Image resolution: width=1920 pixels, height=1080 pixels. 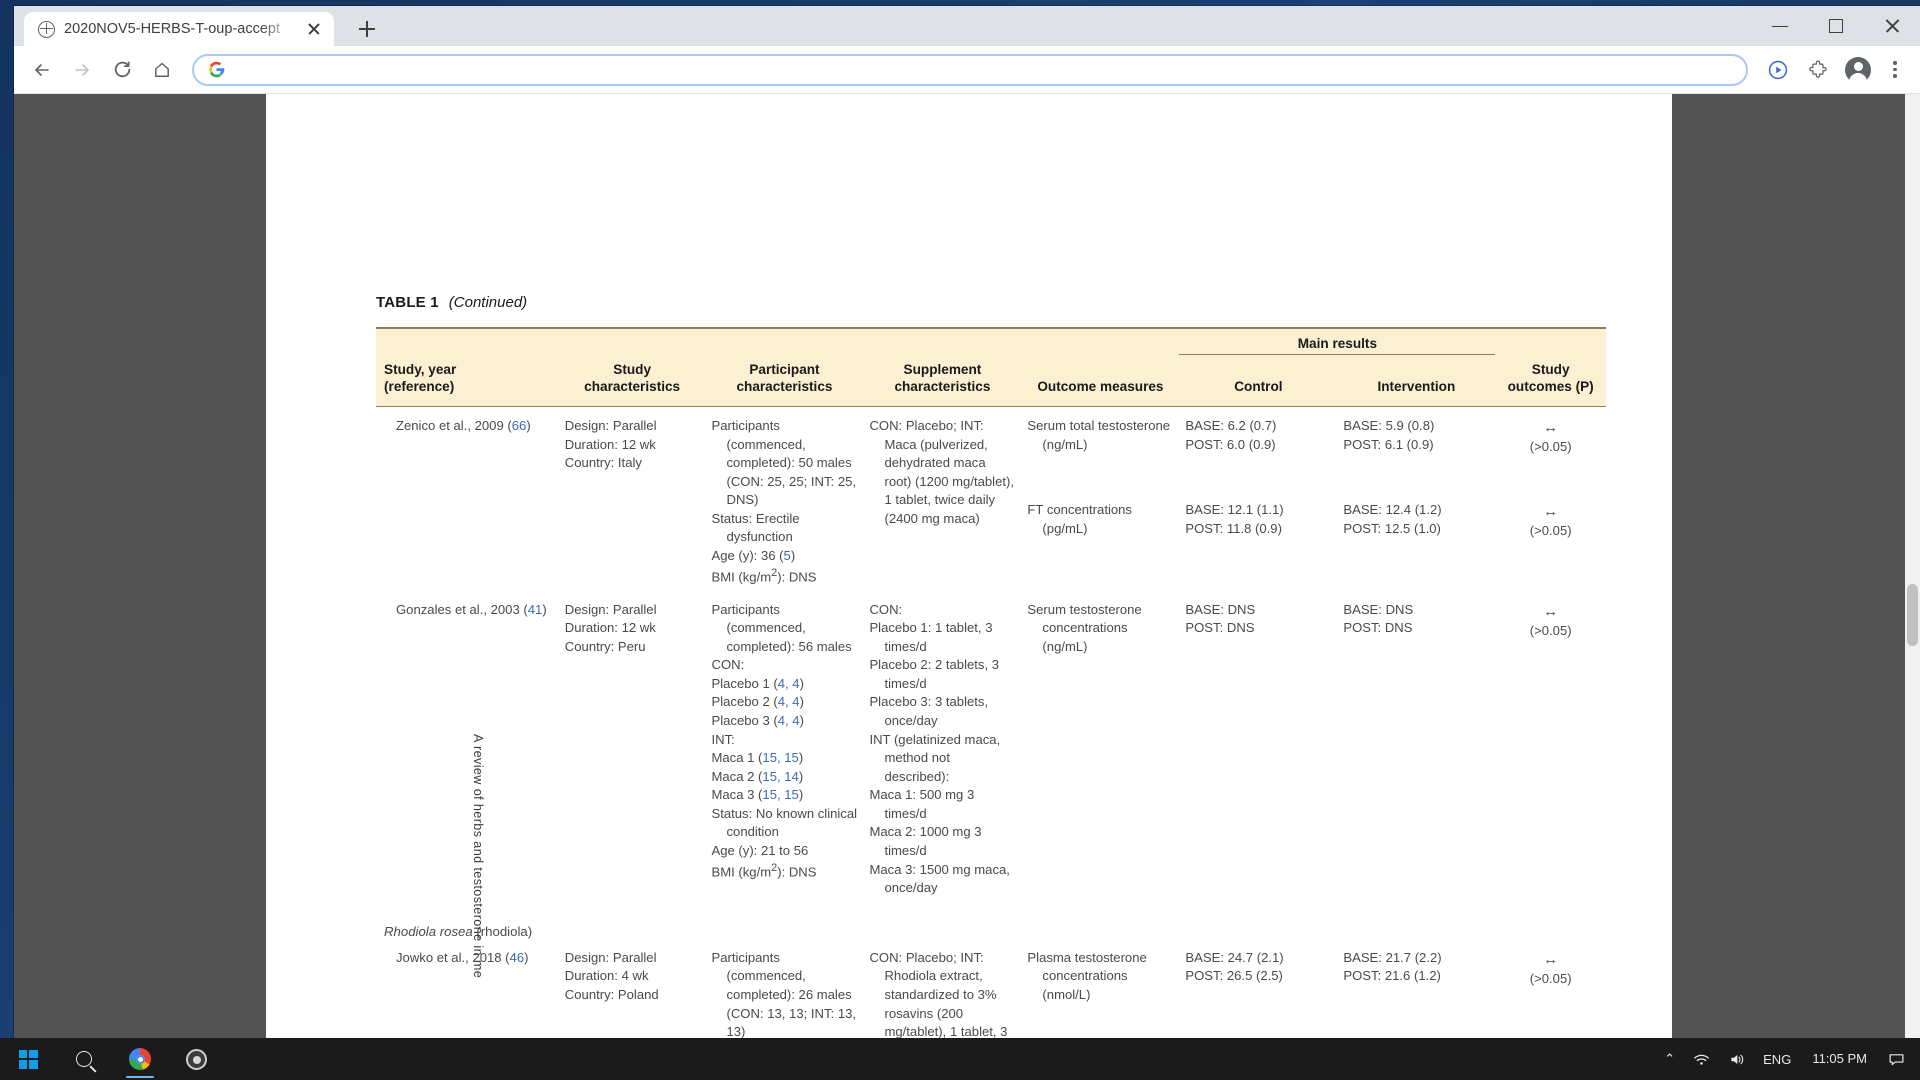 I want to click on table-caption-note: (Continued), so click(x=488, y=302).